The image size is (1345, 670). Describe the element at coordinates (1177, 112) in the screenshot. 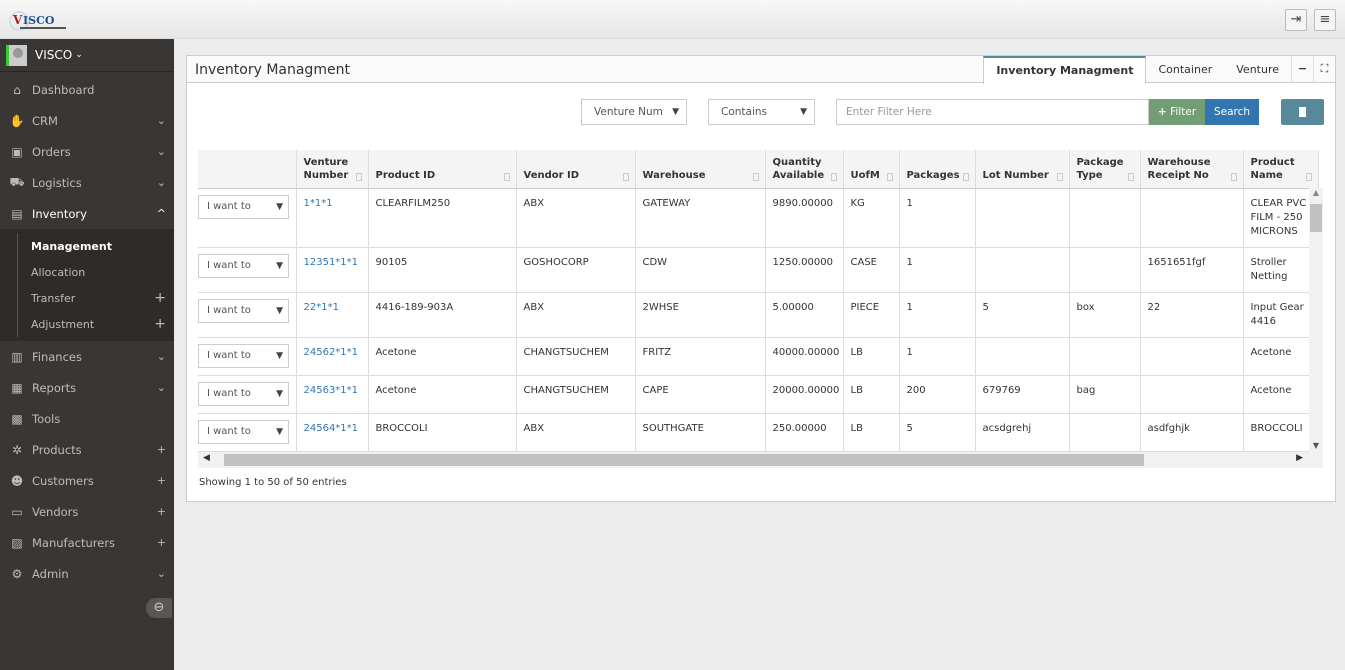

I see `add-filter-button: + Filter` at that location.